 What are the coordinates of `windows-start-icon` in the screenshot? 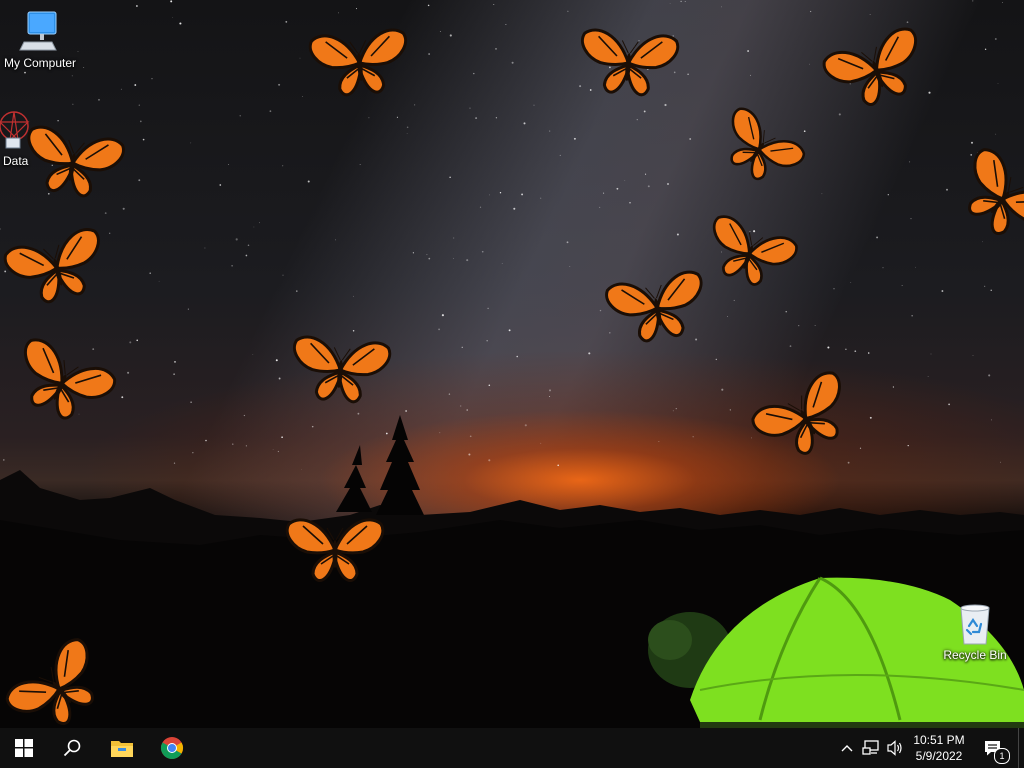 It's located at (24, 748).